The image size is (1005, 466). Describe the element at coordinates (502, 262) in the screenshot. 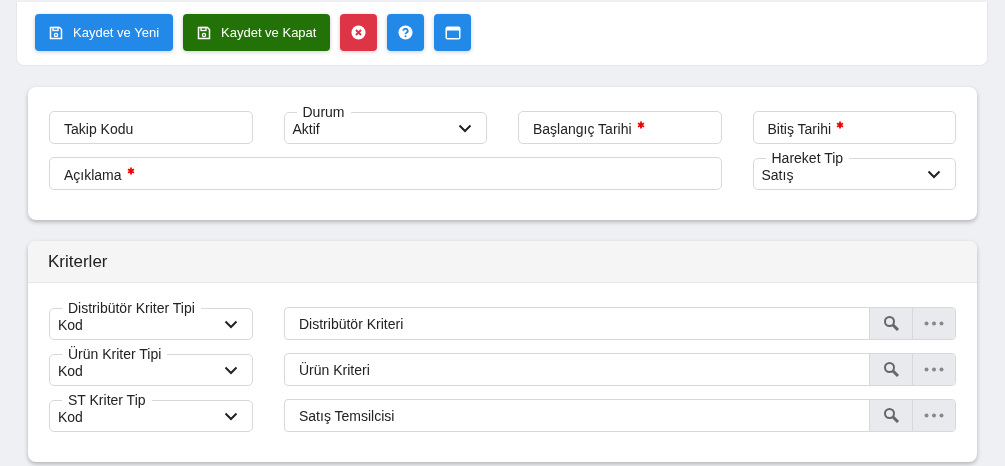

I see `section-title: Kriterler` at that location.